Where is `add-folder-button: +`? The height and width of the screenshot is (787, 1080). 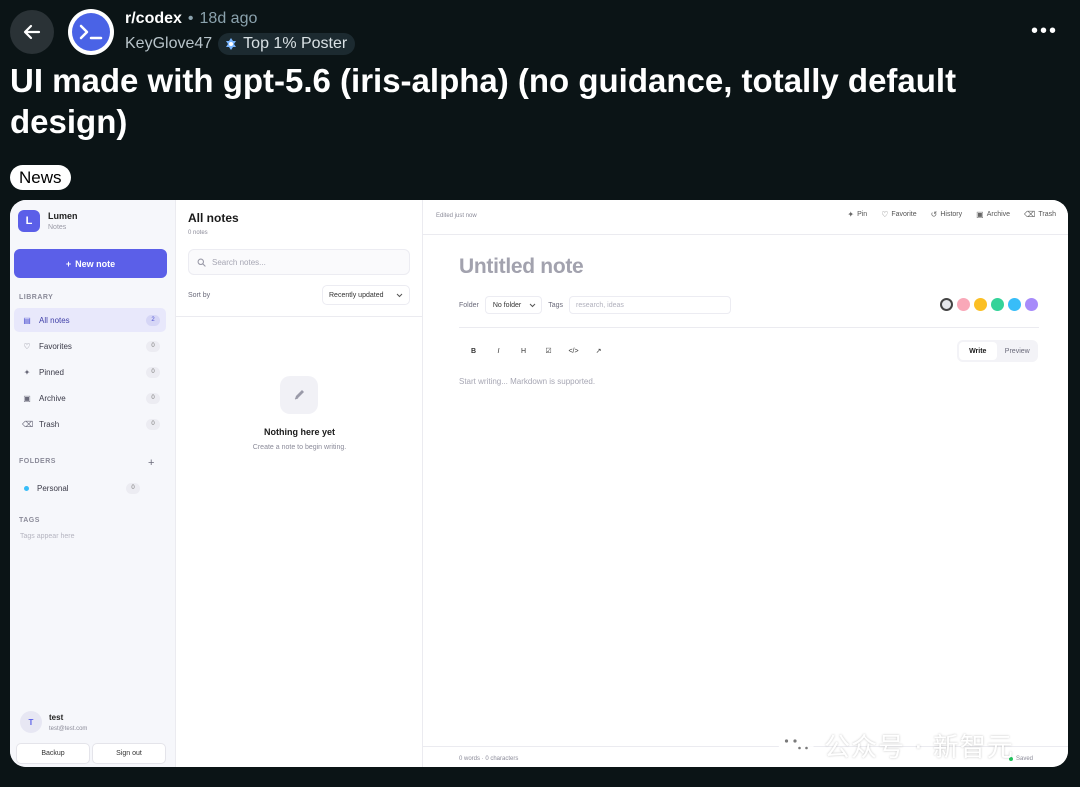
add-folder-button: + is located at coordinates (151, 463).